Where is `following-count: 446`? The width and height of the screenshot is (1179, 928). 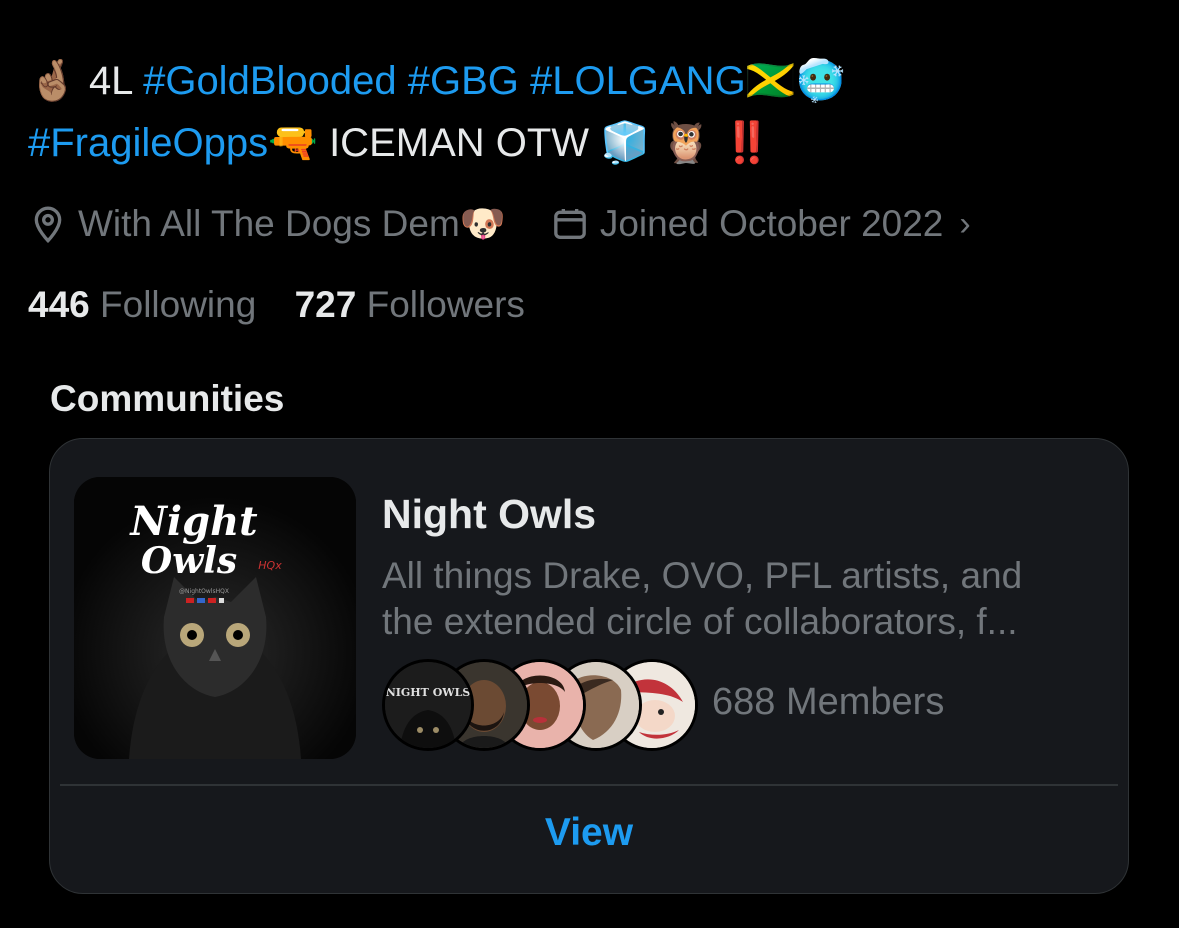
following-count: 446 is located at coordinates (59, 304).